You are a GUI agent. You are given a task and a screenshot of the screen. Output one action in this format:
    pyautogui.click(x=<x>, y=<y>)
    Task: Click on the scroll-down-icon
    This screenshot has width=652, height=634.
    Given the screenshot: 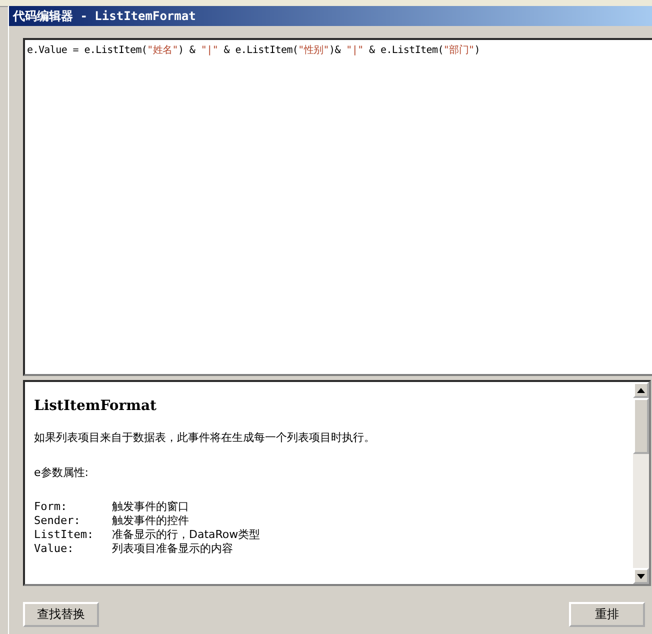 What is the action you would take?
    pyautogui.click(x=641, y=576)
    